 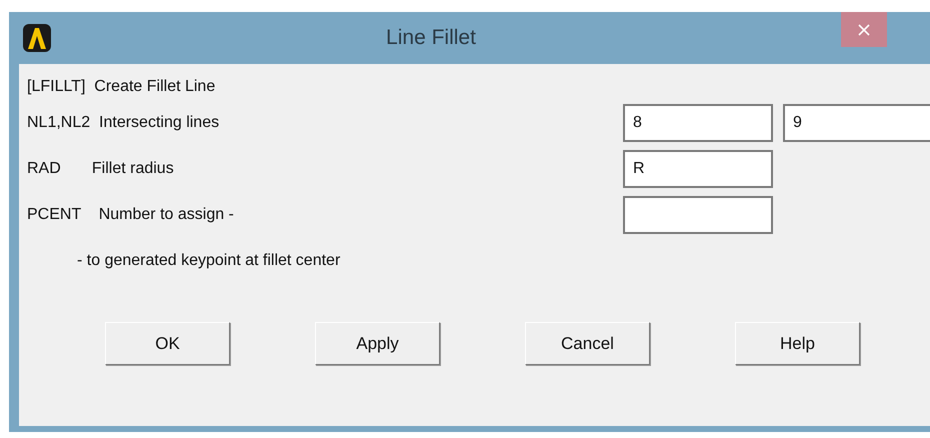 I want to click on input-field: 9, so click(x=856, y=123).